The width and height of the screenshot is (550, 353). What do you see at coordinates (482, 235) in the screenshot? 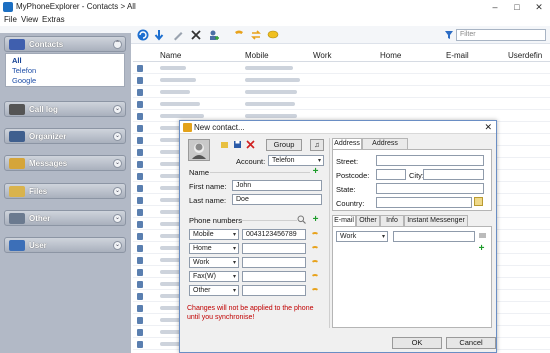
I see `email-action-icon` at bounding box center [482, 235].